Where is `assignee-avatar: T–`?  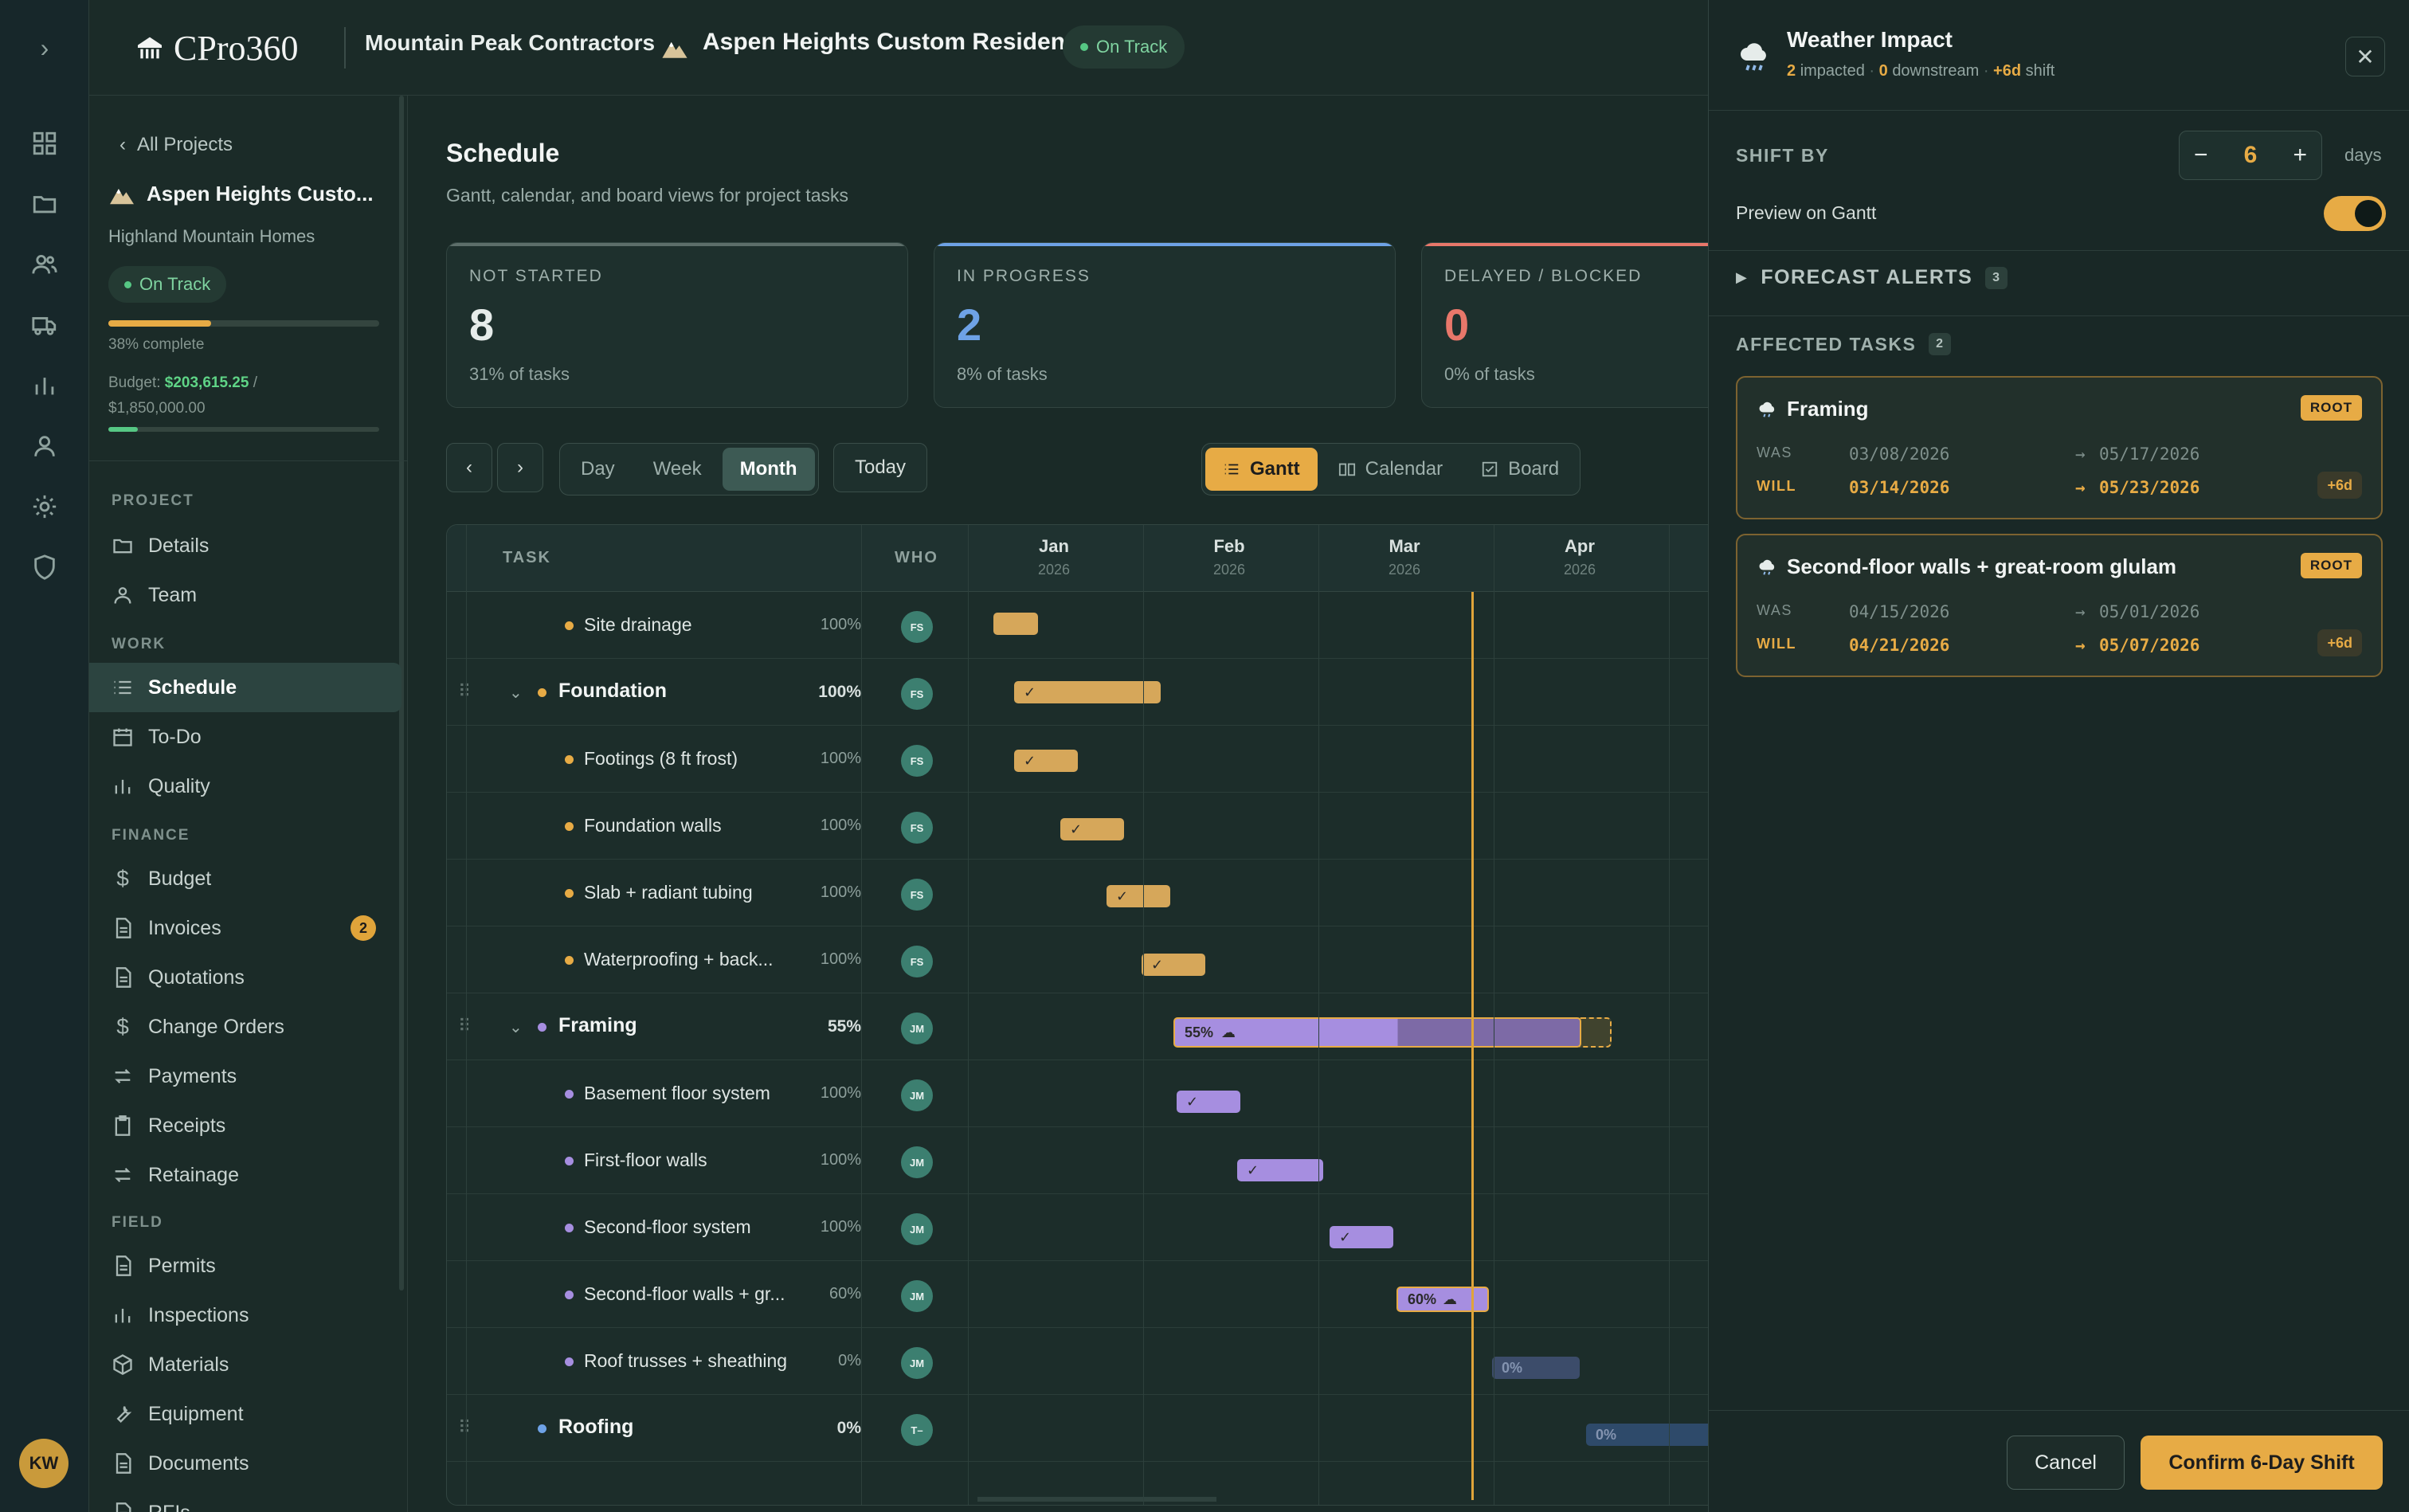
assignee-avatar: T– is located at coordinates (917, 1430).